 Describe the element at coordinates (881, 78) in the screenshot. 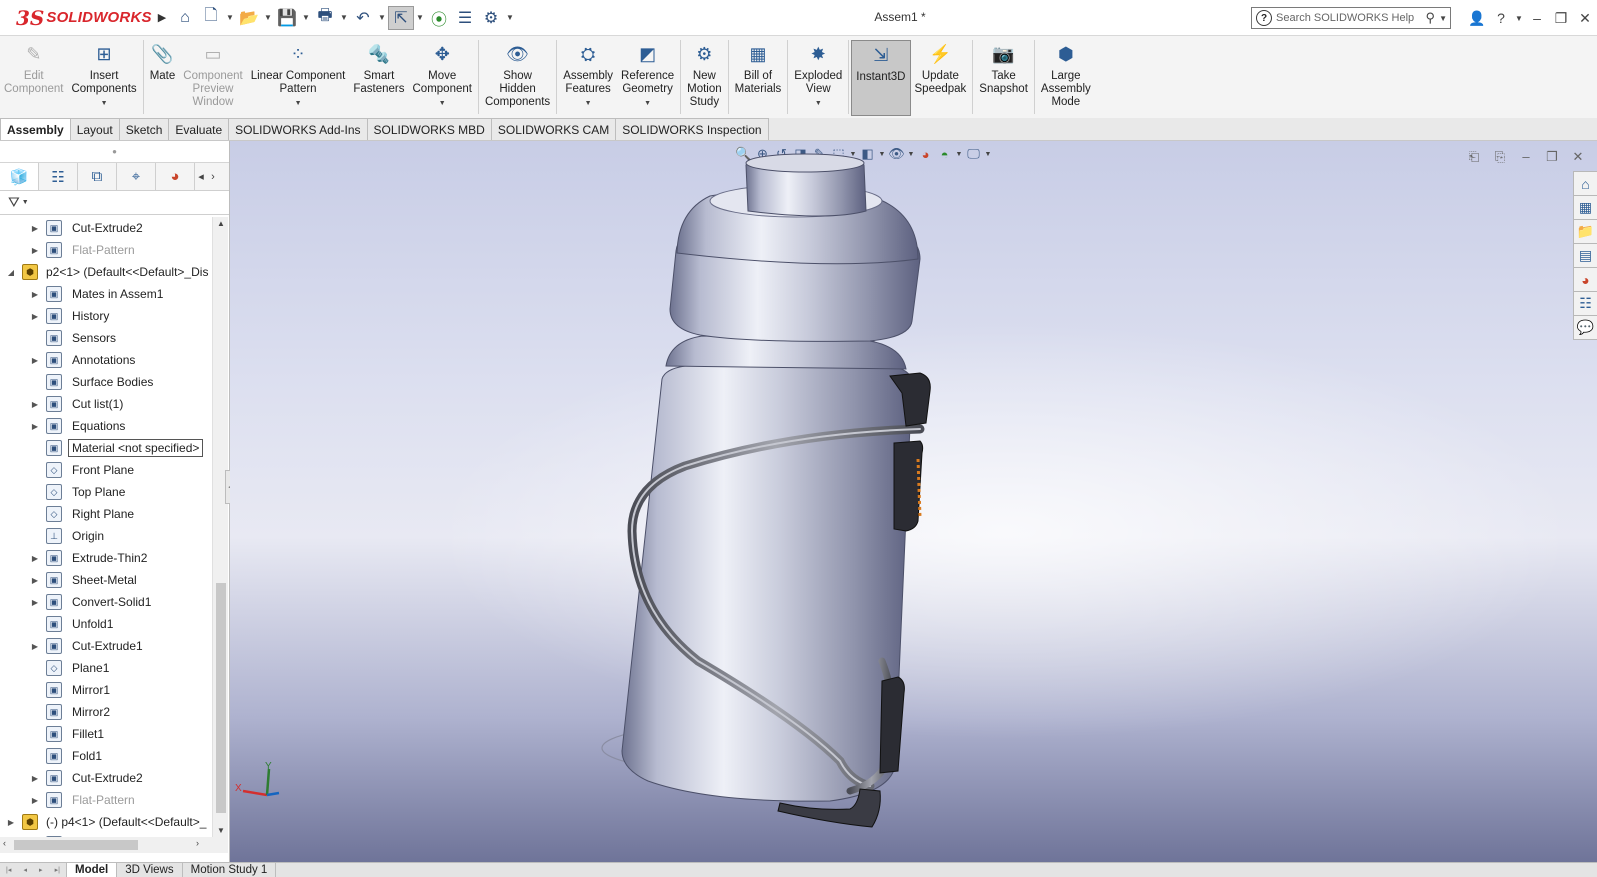

I see `instant3d-button: ⇲ Instant3D` at that location.